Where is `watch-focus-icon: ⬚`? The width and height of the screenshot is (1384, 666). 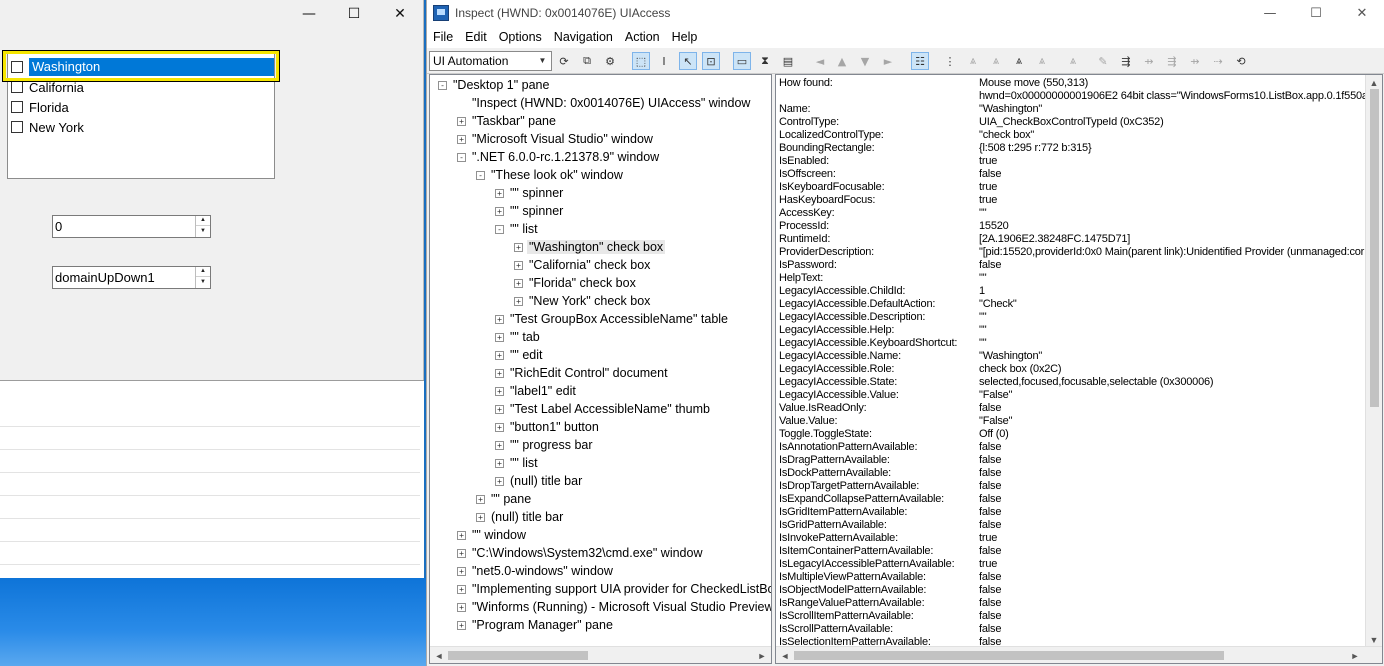
watch-focus-icon: ⬚ is located at coordinates (641, 61).